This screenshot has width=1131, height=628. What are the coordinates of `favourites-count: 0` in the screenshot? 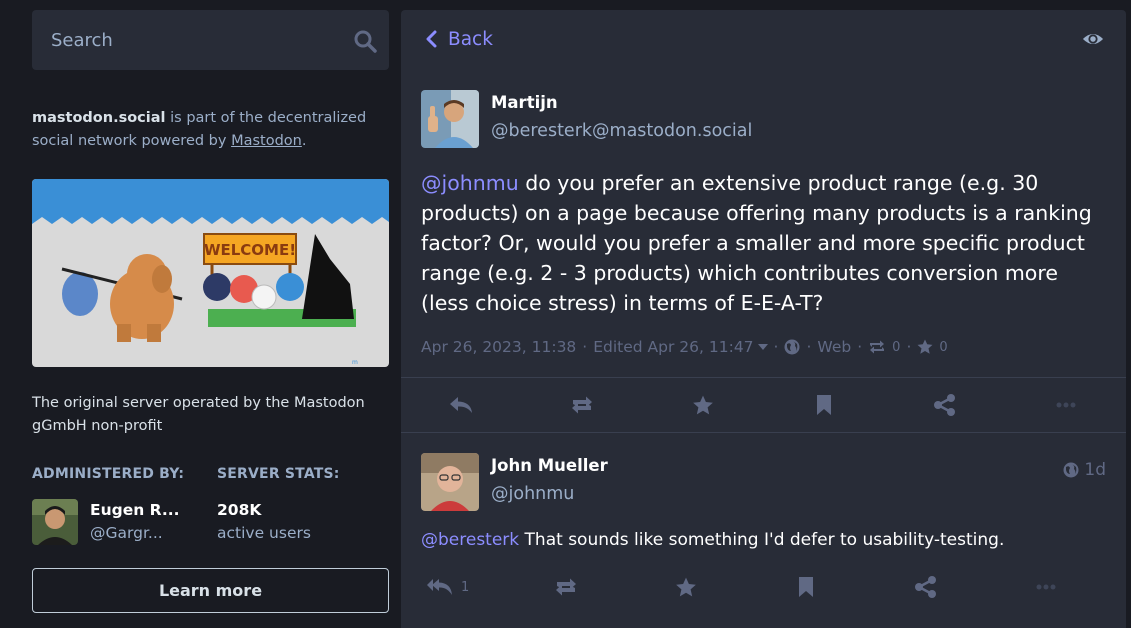 It's located at (943, 347).